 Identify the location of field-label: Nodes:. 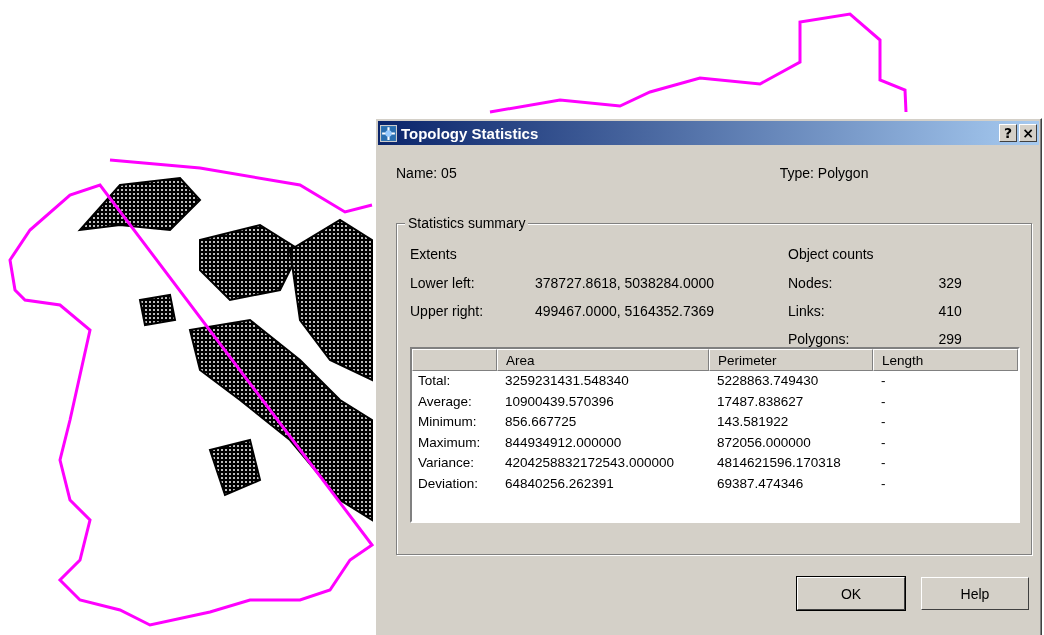
(811, 284).